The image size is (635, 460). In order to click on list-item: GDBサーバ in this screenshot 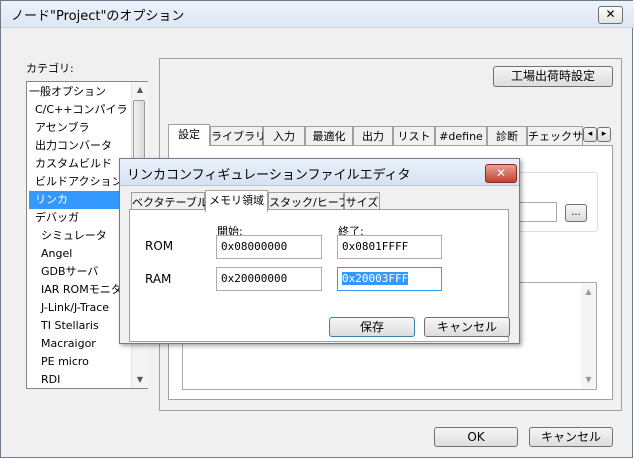, I will do `click(69, 272)`.